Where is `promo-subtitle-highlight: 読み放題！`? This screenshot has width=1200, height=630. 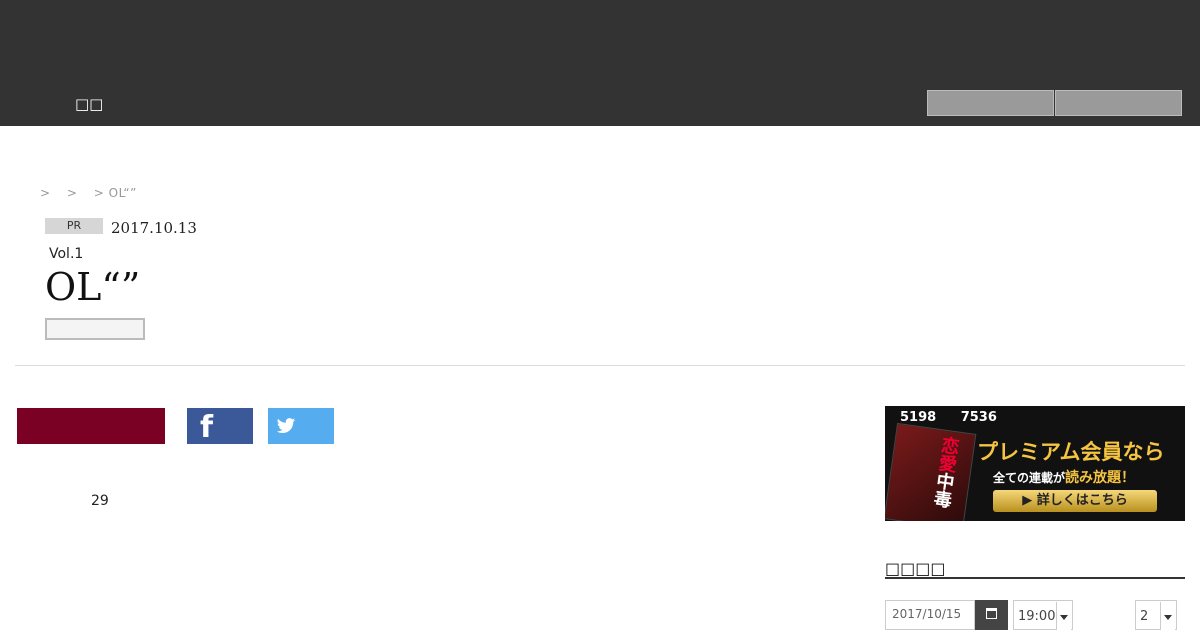 promo-subtitle-highlight: 読み放題！ is located at coordinates (1100, 478).